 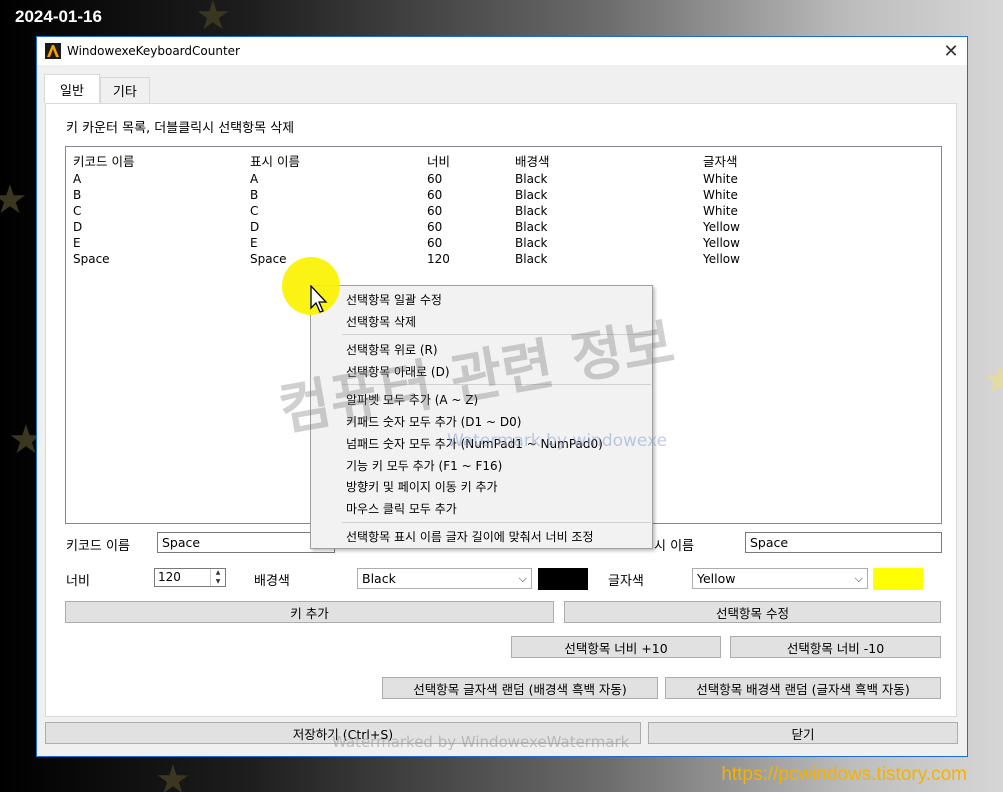 I want to click on cell-keycode: D, so click(x=78, y=227).